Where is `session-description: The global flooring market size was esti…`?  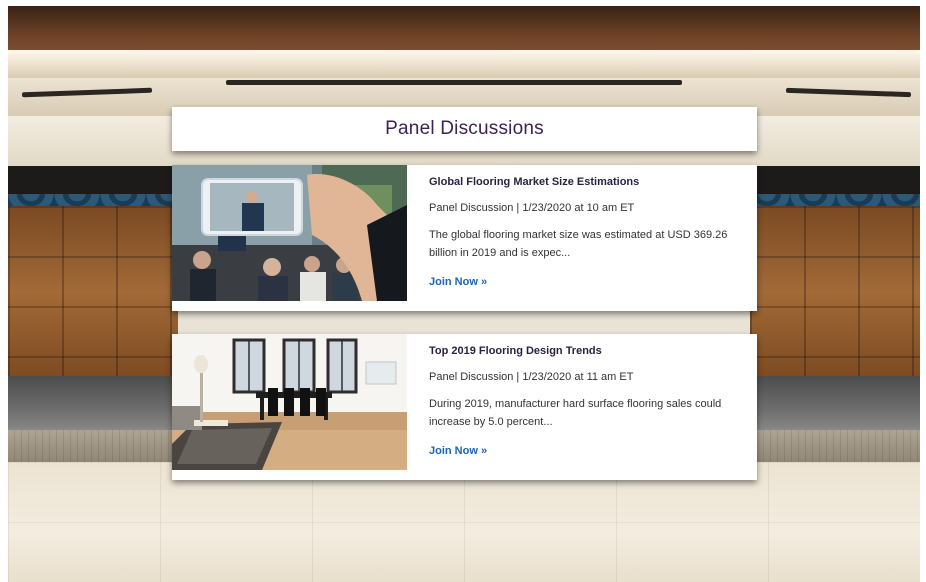 session-description: The global flooring market size was esti… is located at coordinates (578, 244).